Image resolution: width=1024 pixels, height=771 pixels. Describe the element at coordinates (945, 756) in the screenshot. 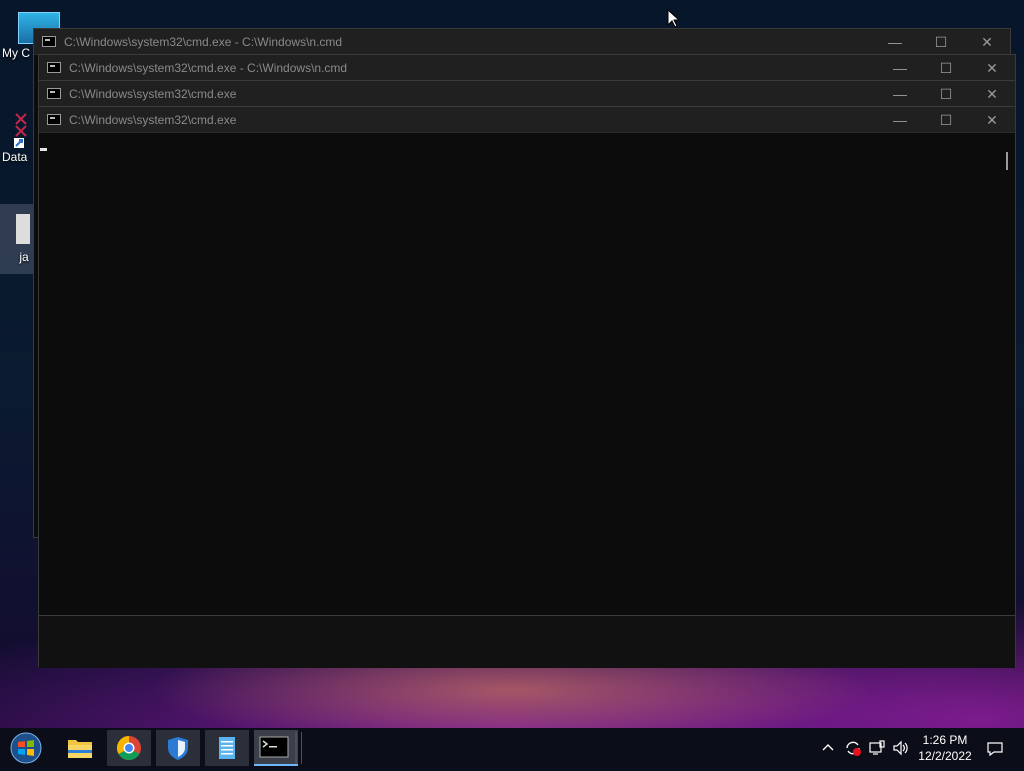

I see `clock-date: 12/2/2022` at that location.